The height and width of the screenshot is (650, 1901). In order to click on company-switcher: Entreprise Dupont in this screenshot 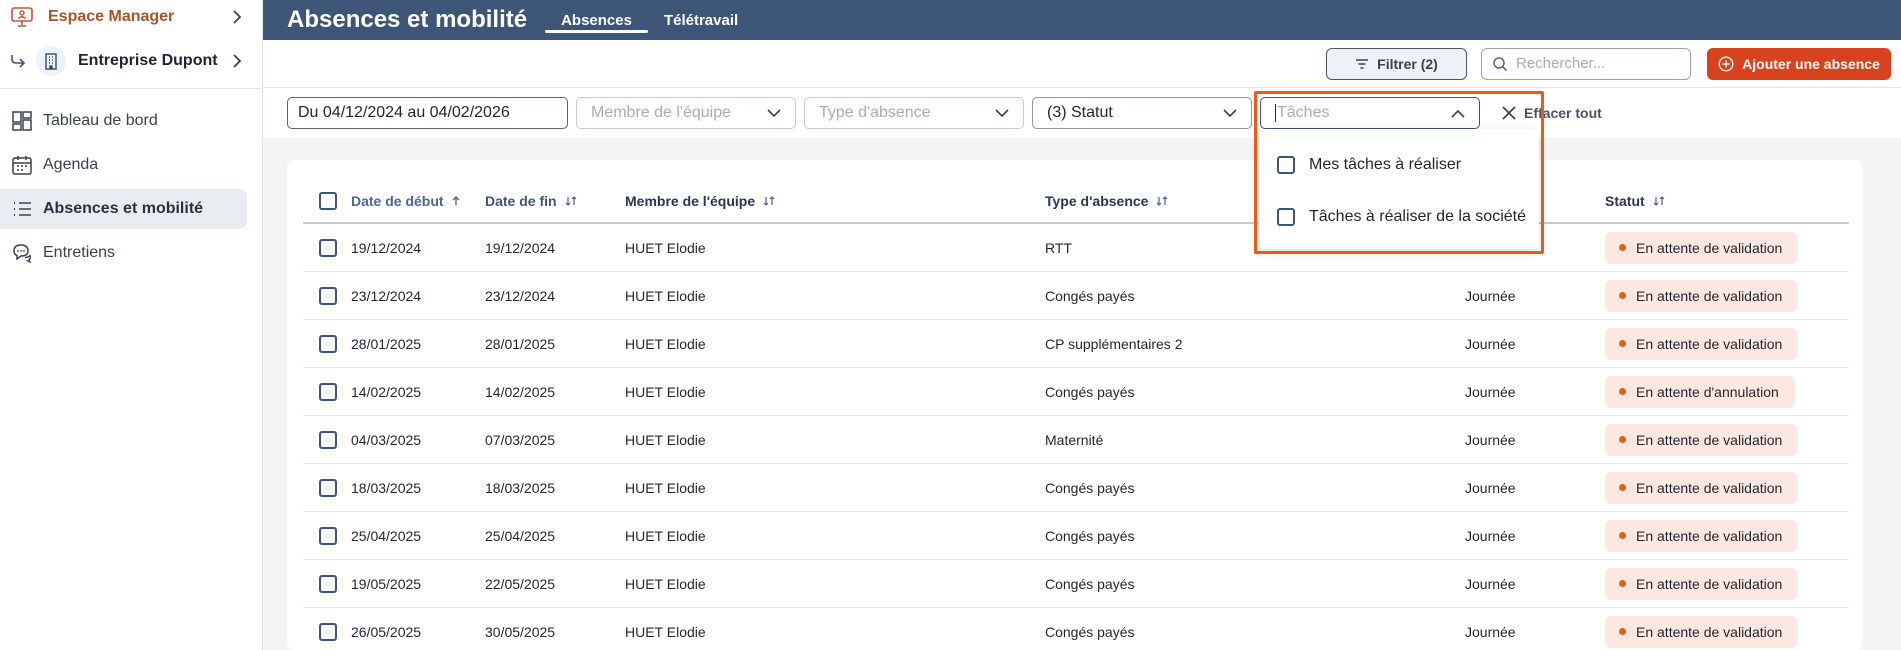, I will do `click(131, 61)`.